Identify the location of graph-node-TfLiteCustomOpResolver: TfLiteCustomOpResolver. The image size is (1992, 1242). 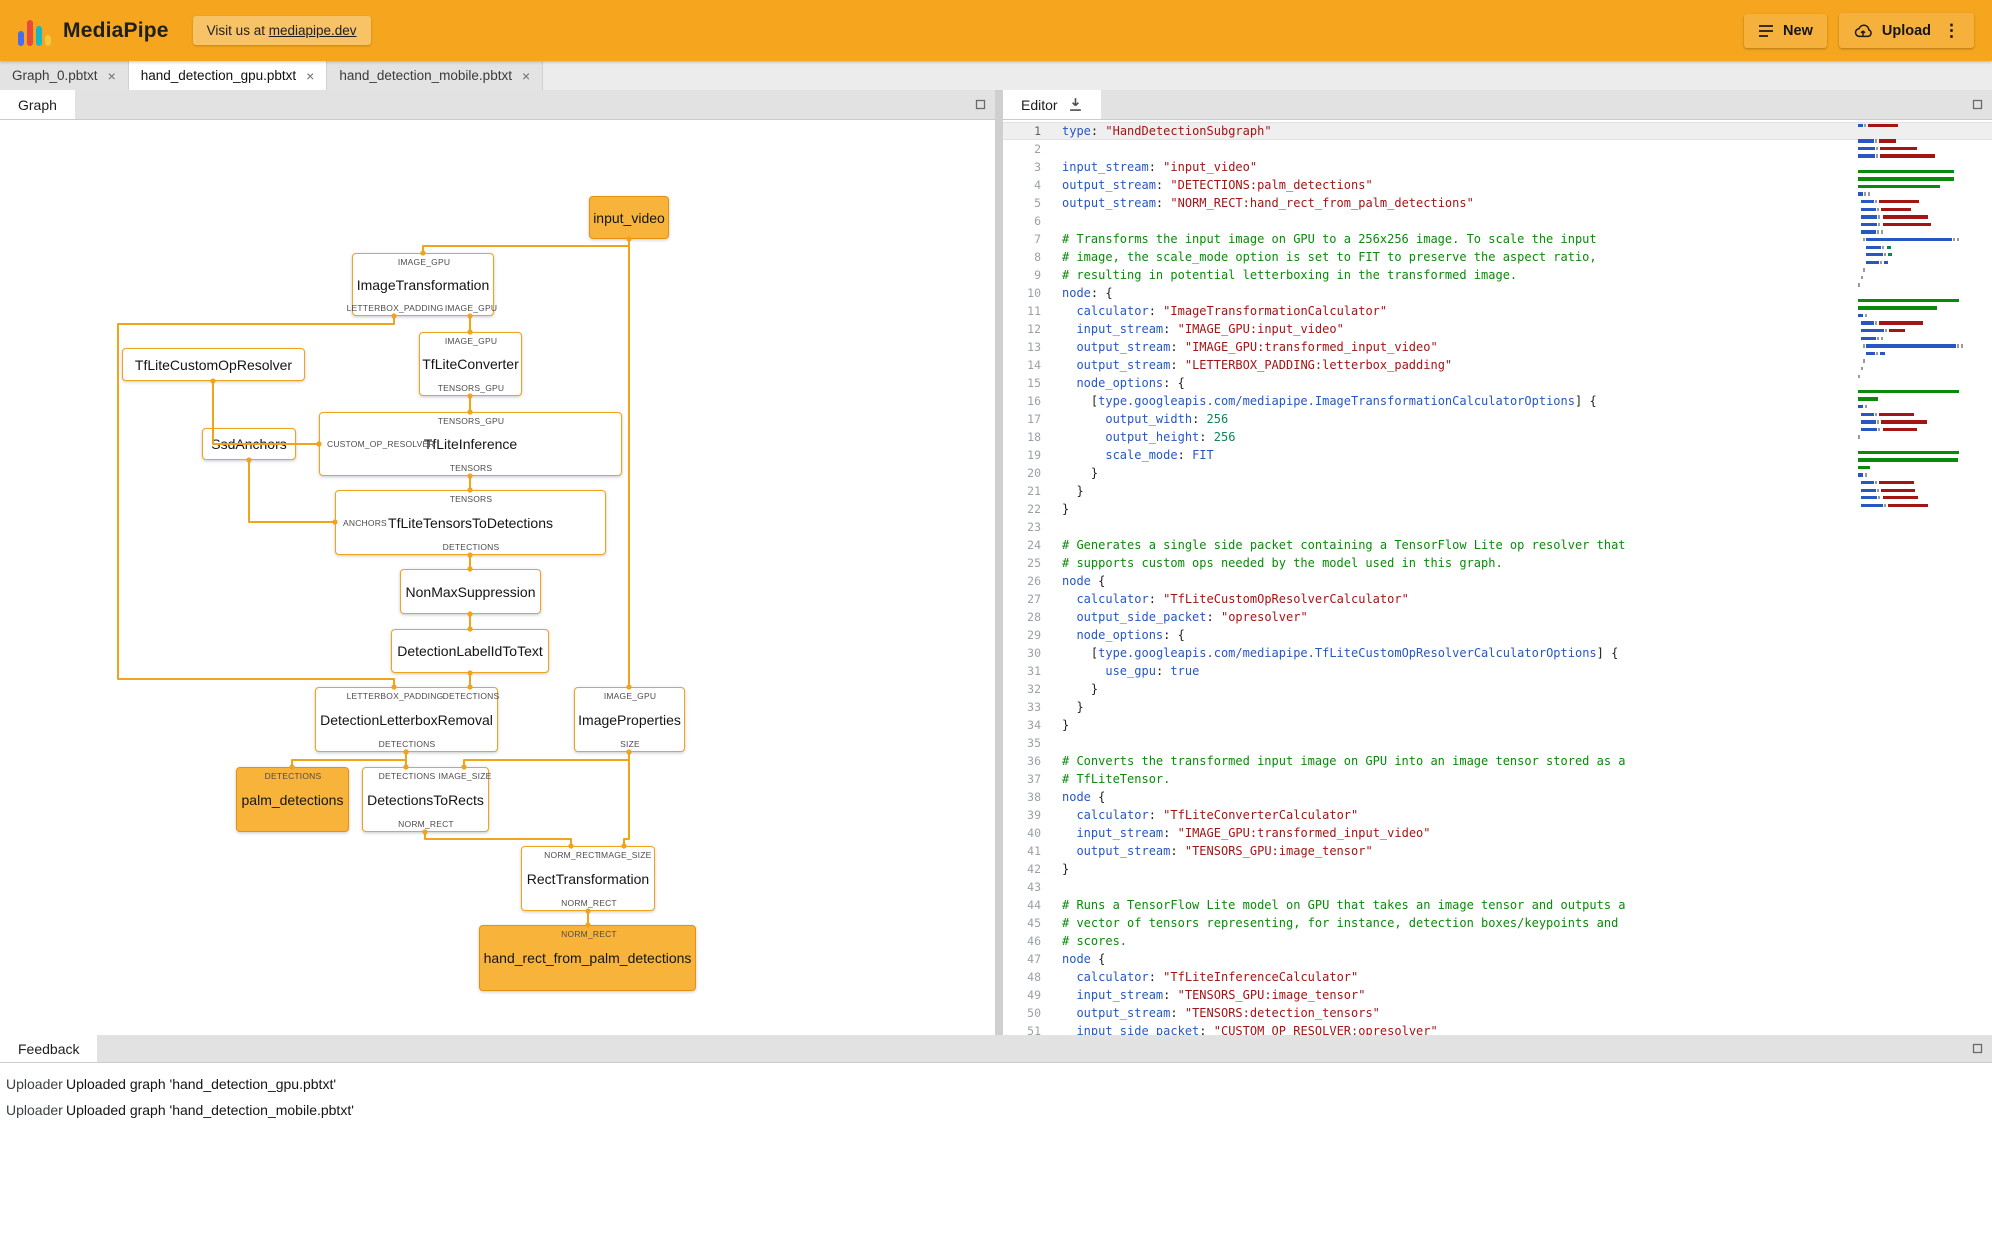
(213, 364).